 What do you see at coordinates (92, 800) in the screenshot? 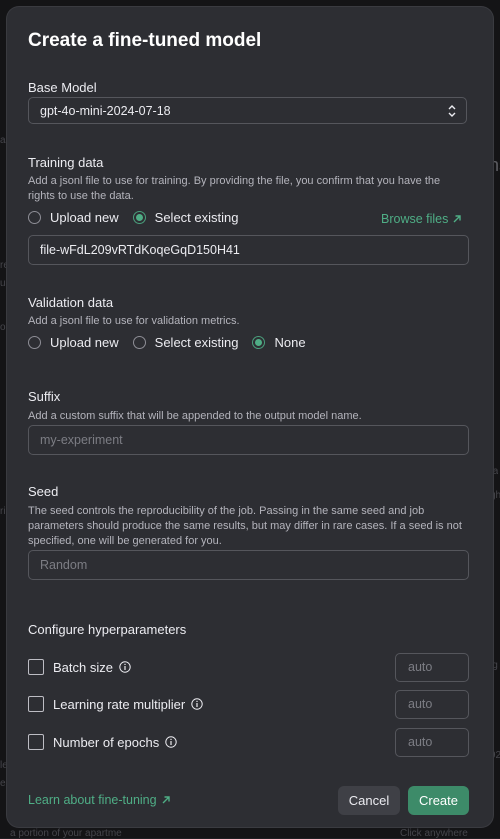
I see `learn-fine-tuning-label: Learn about fine-tuning` at bounding box center [92, 800].